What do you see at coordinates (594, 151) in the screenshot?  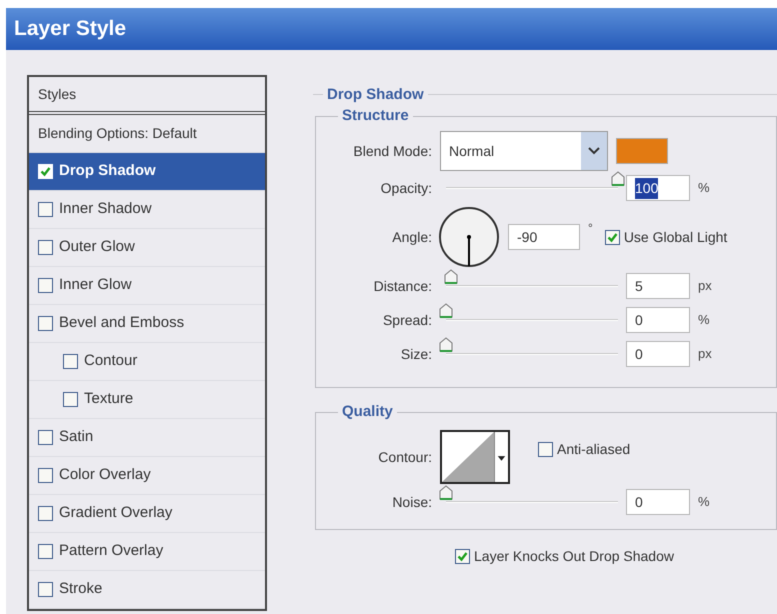 I see `chevron-icon` at bounding box center [594, 151].